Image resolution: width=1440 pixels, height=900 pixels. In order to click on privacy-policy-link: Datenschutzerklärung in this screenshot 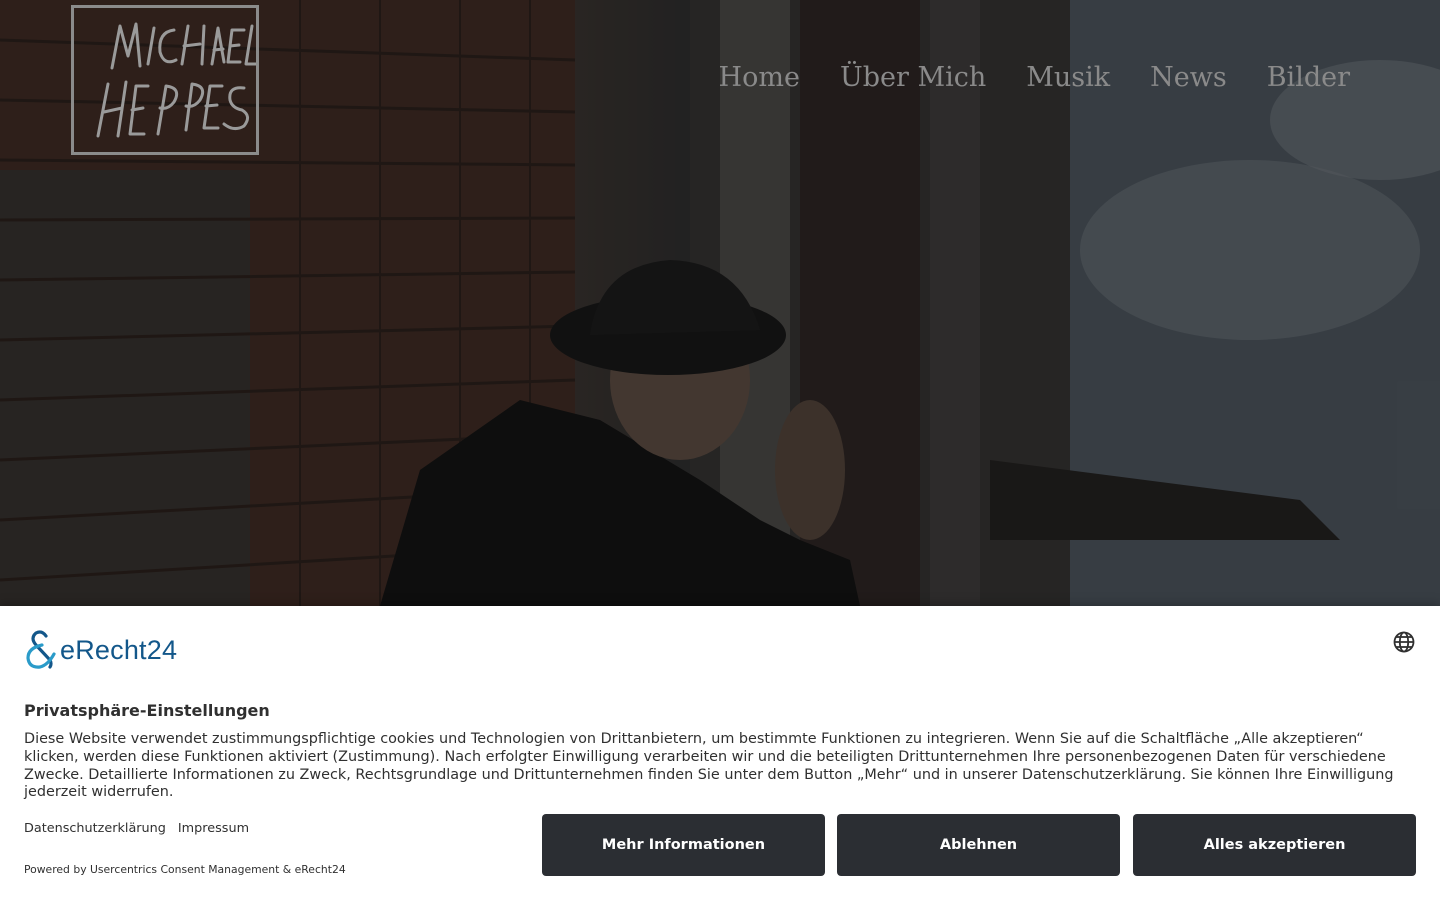, I will do `click(95, 828)`.